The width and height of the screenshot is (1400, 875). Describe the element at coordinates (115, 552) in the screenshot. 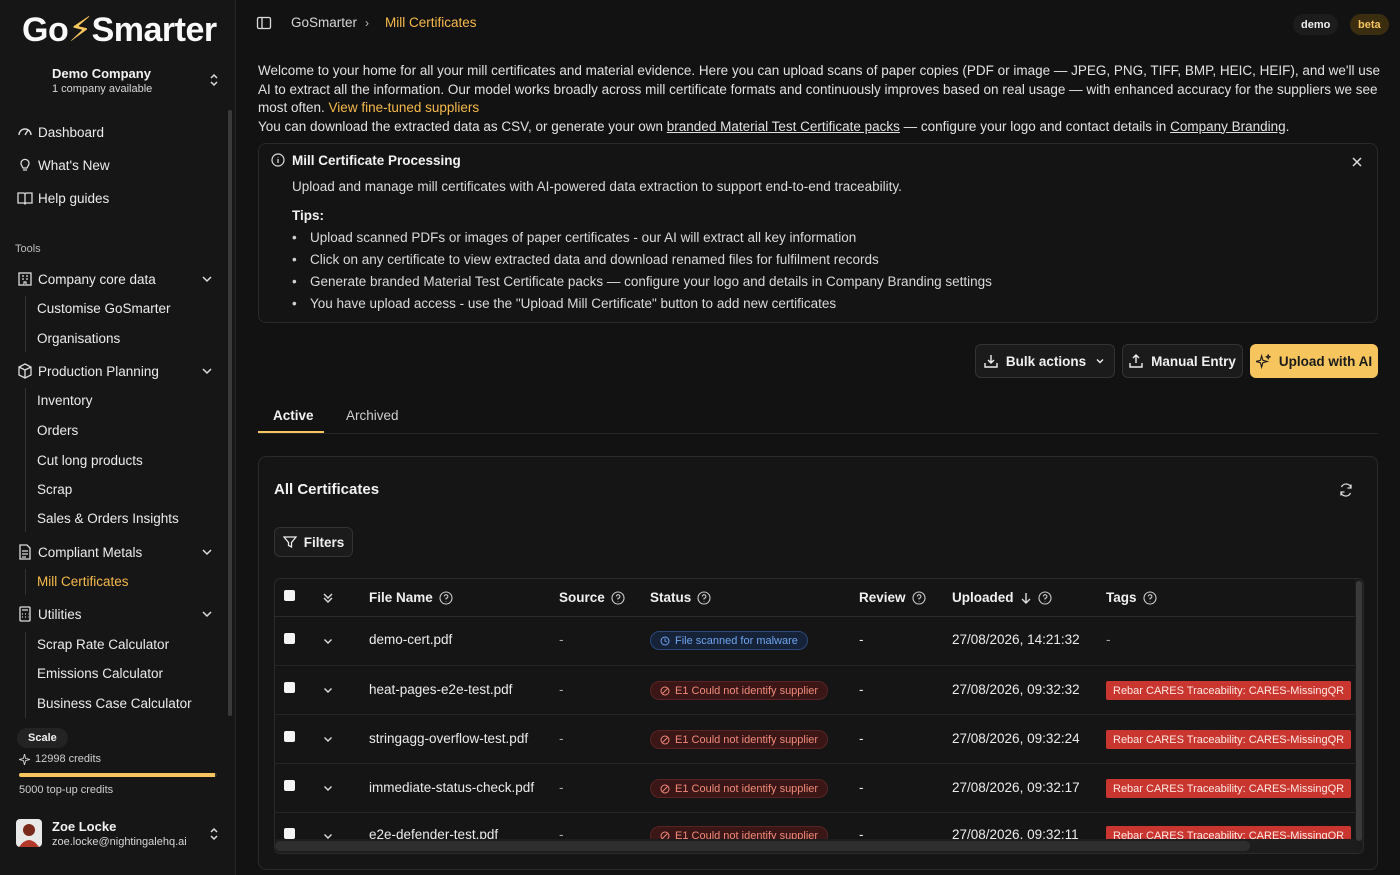

I see `nav-compliant-metals: Compliant Metals` at that location.